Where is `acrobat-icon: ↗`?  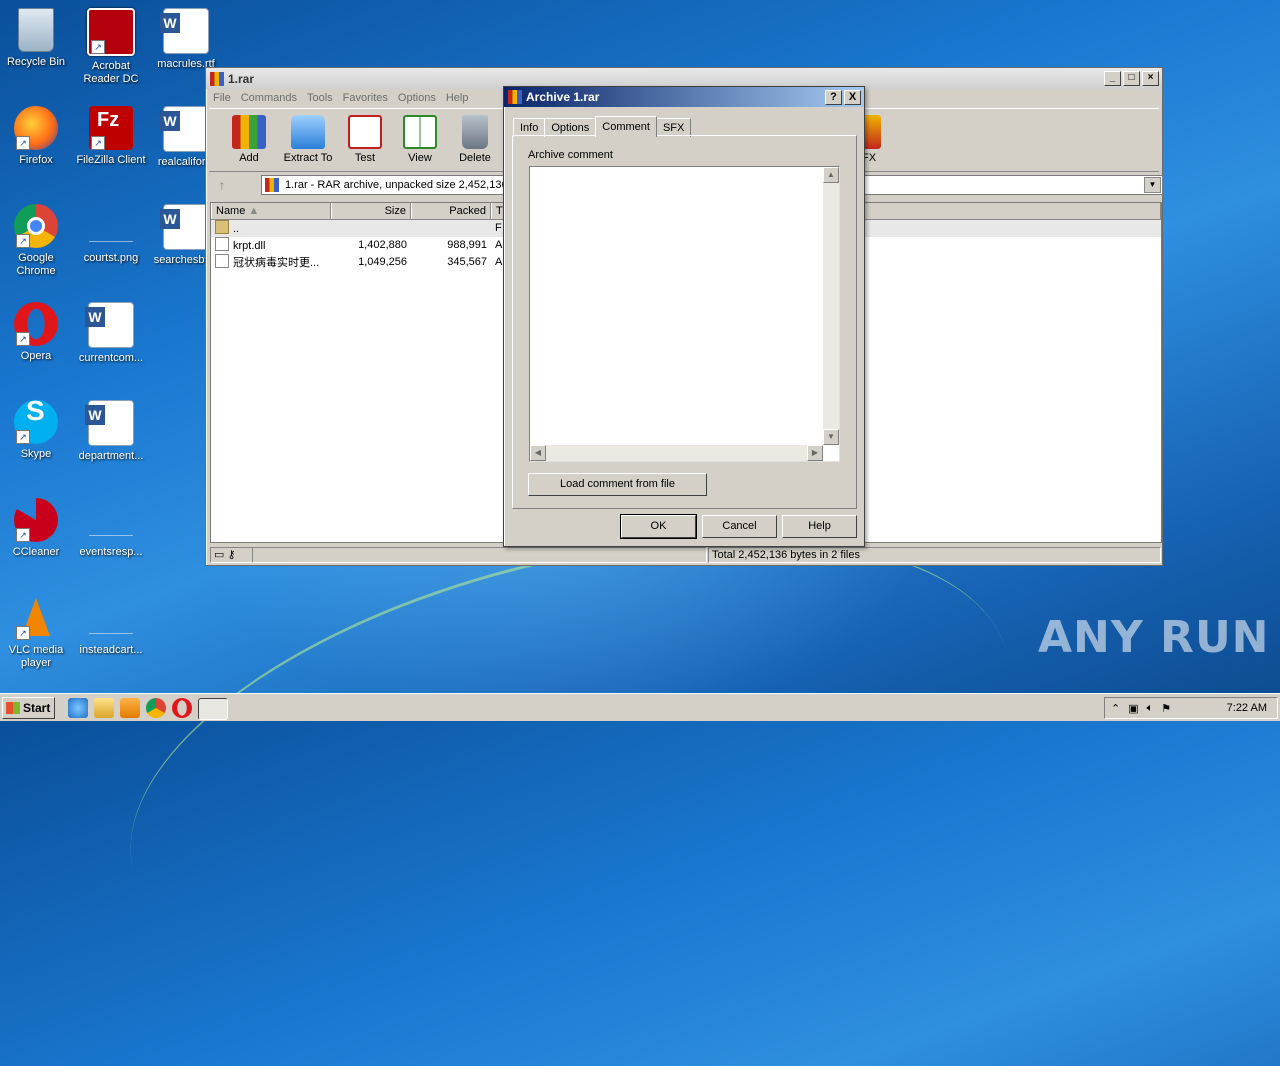 acrobat-icon: ↗ is located at coordinates (111, 32).